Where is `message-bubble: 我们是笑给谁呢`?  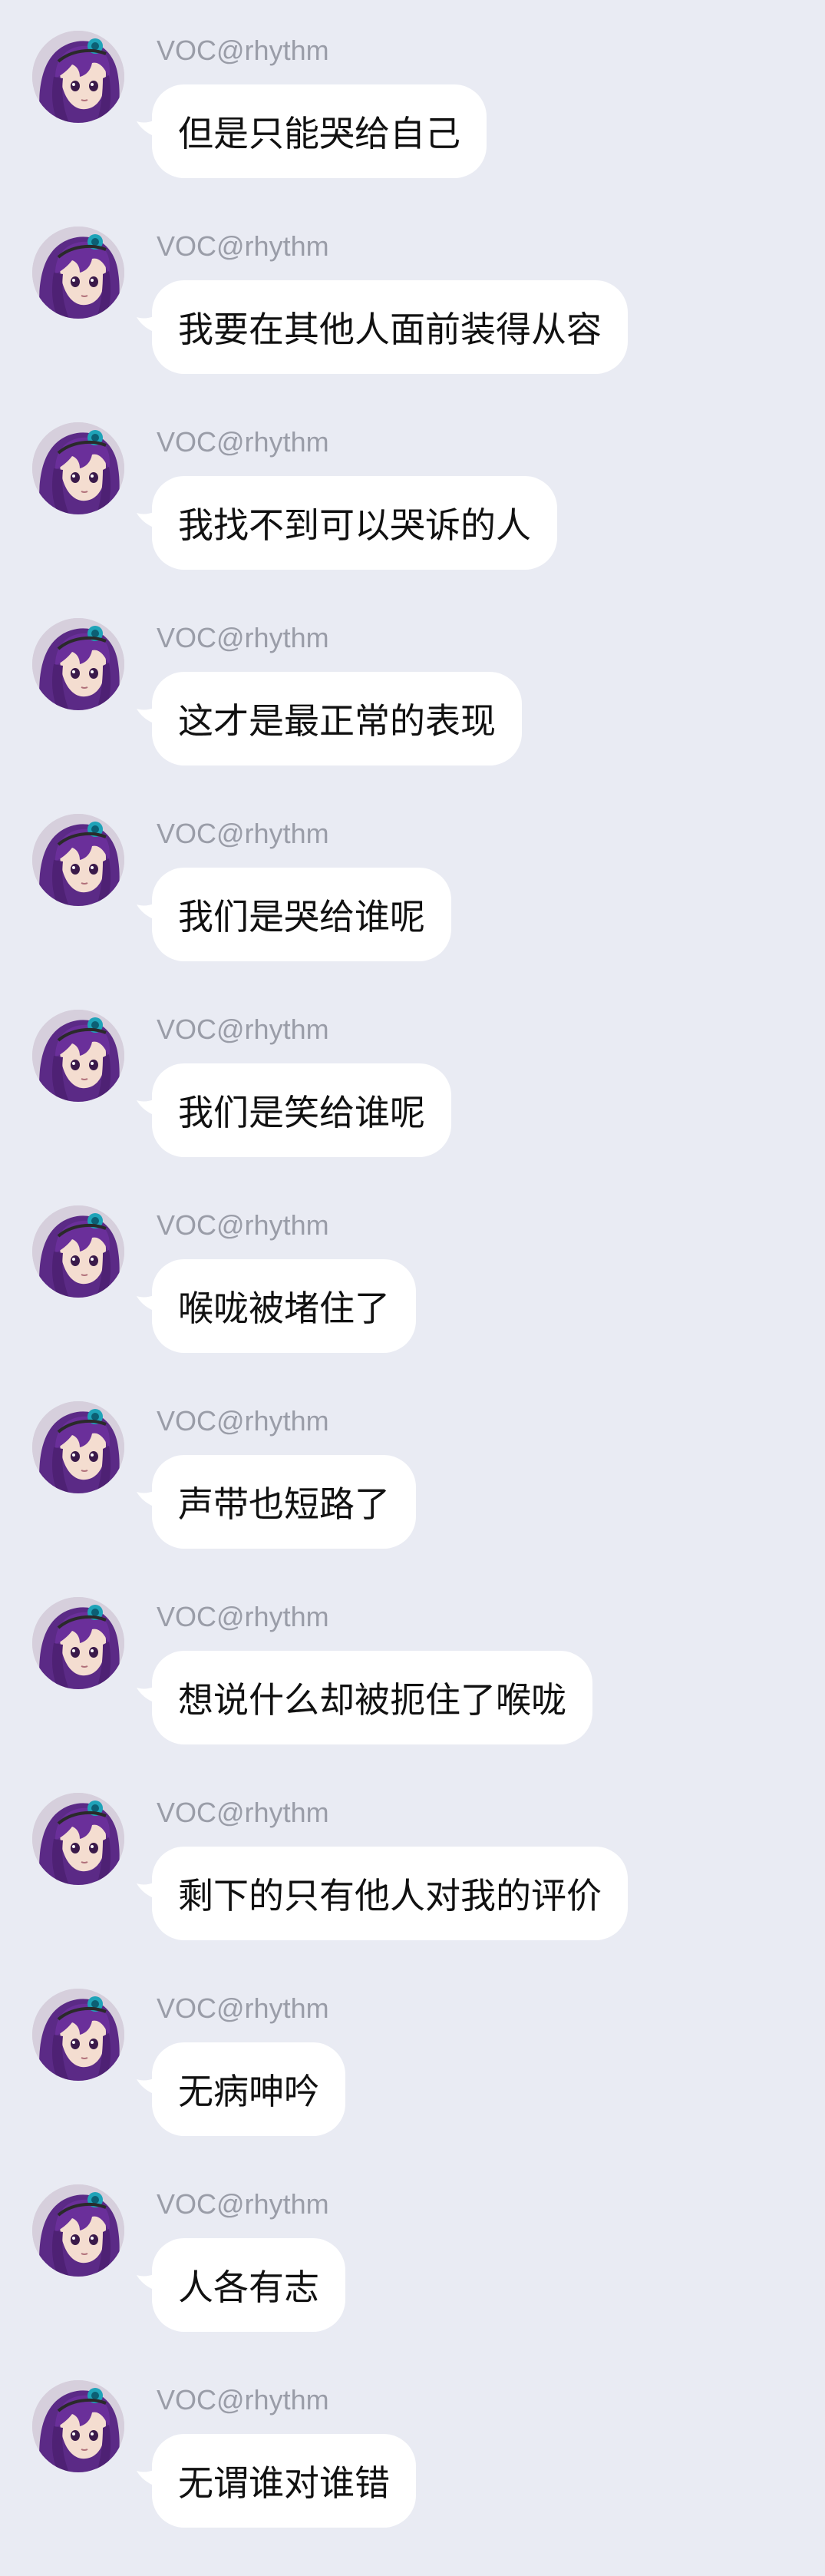 message-bubble: 我们是笑给谁呢 is located at coordinates (301, 1110).